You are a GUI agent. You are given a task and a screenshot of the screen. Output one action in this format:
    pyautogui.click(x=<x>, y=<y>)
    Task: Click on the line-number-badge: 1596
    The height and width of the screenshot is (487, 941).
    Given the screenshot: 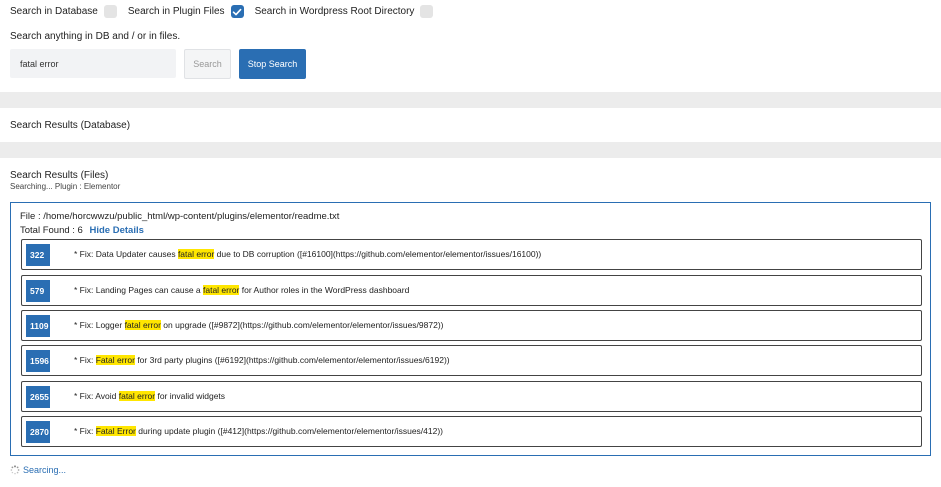 What is the action you would take?
    pyautogui.click(x=38, y=361)
    